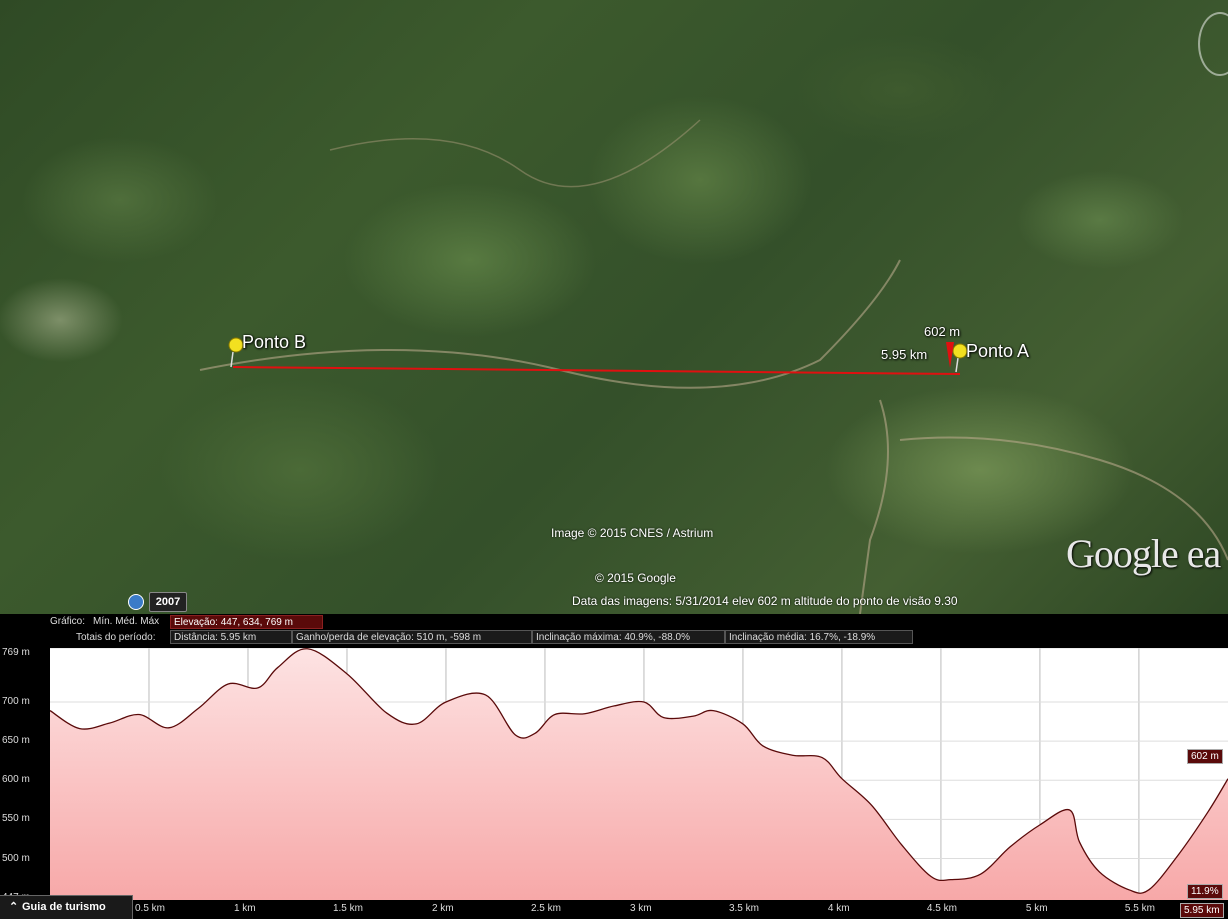  Describe the element at coordinates (231, 637) in the screenshot. I see `distance-stat: Distância: 5.95 km` at that location.